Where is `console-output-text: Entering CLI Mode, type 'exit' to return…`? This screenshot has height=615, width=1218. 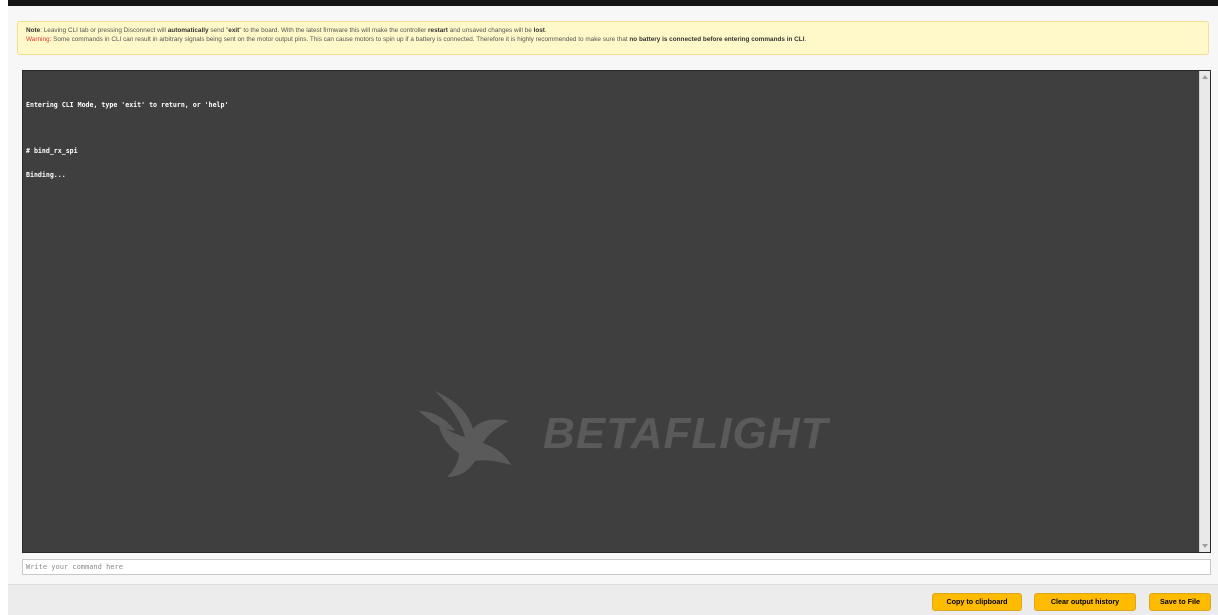
console-output-text: Entering CLI Mode, type 'exit' to return… is located at coordinates (127, 140).